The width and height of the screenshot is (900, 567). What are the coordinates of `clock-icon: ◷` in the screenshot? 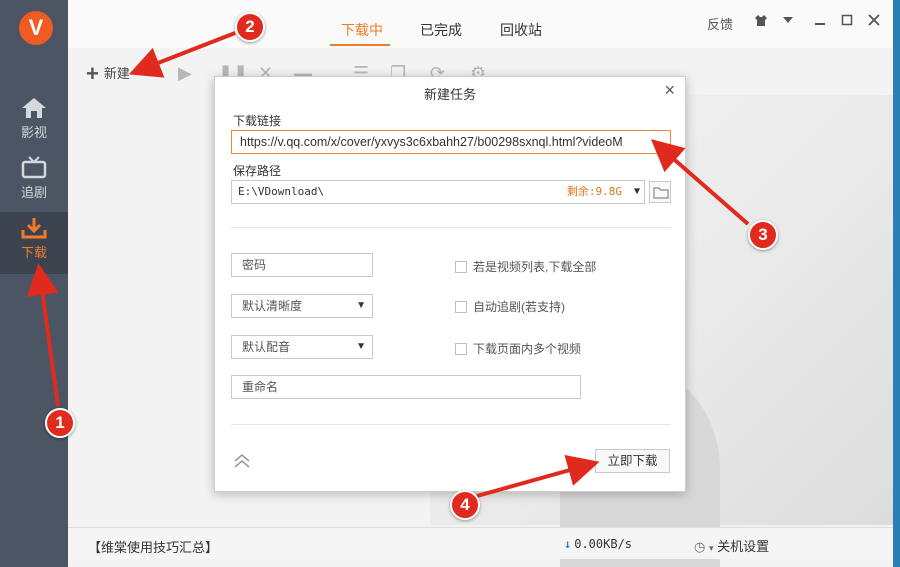 It's located at (700, 546).